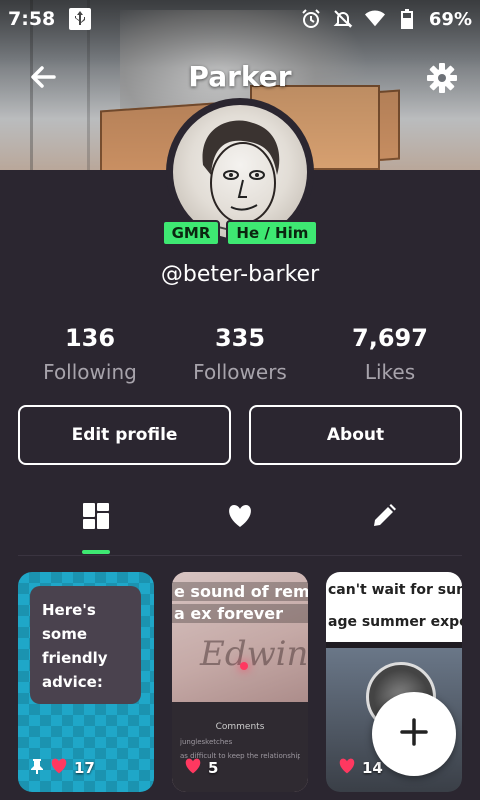  Describe the element at coordinates (240, 76) in the screenshot. I see `page-title: Parker` at that location.